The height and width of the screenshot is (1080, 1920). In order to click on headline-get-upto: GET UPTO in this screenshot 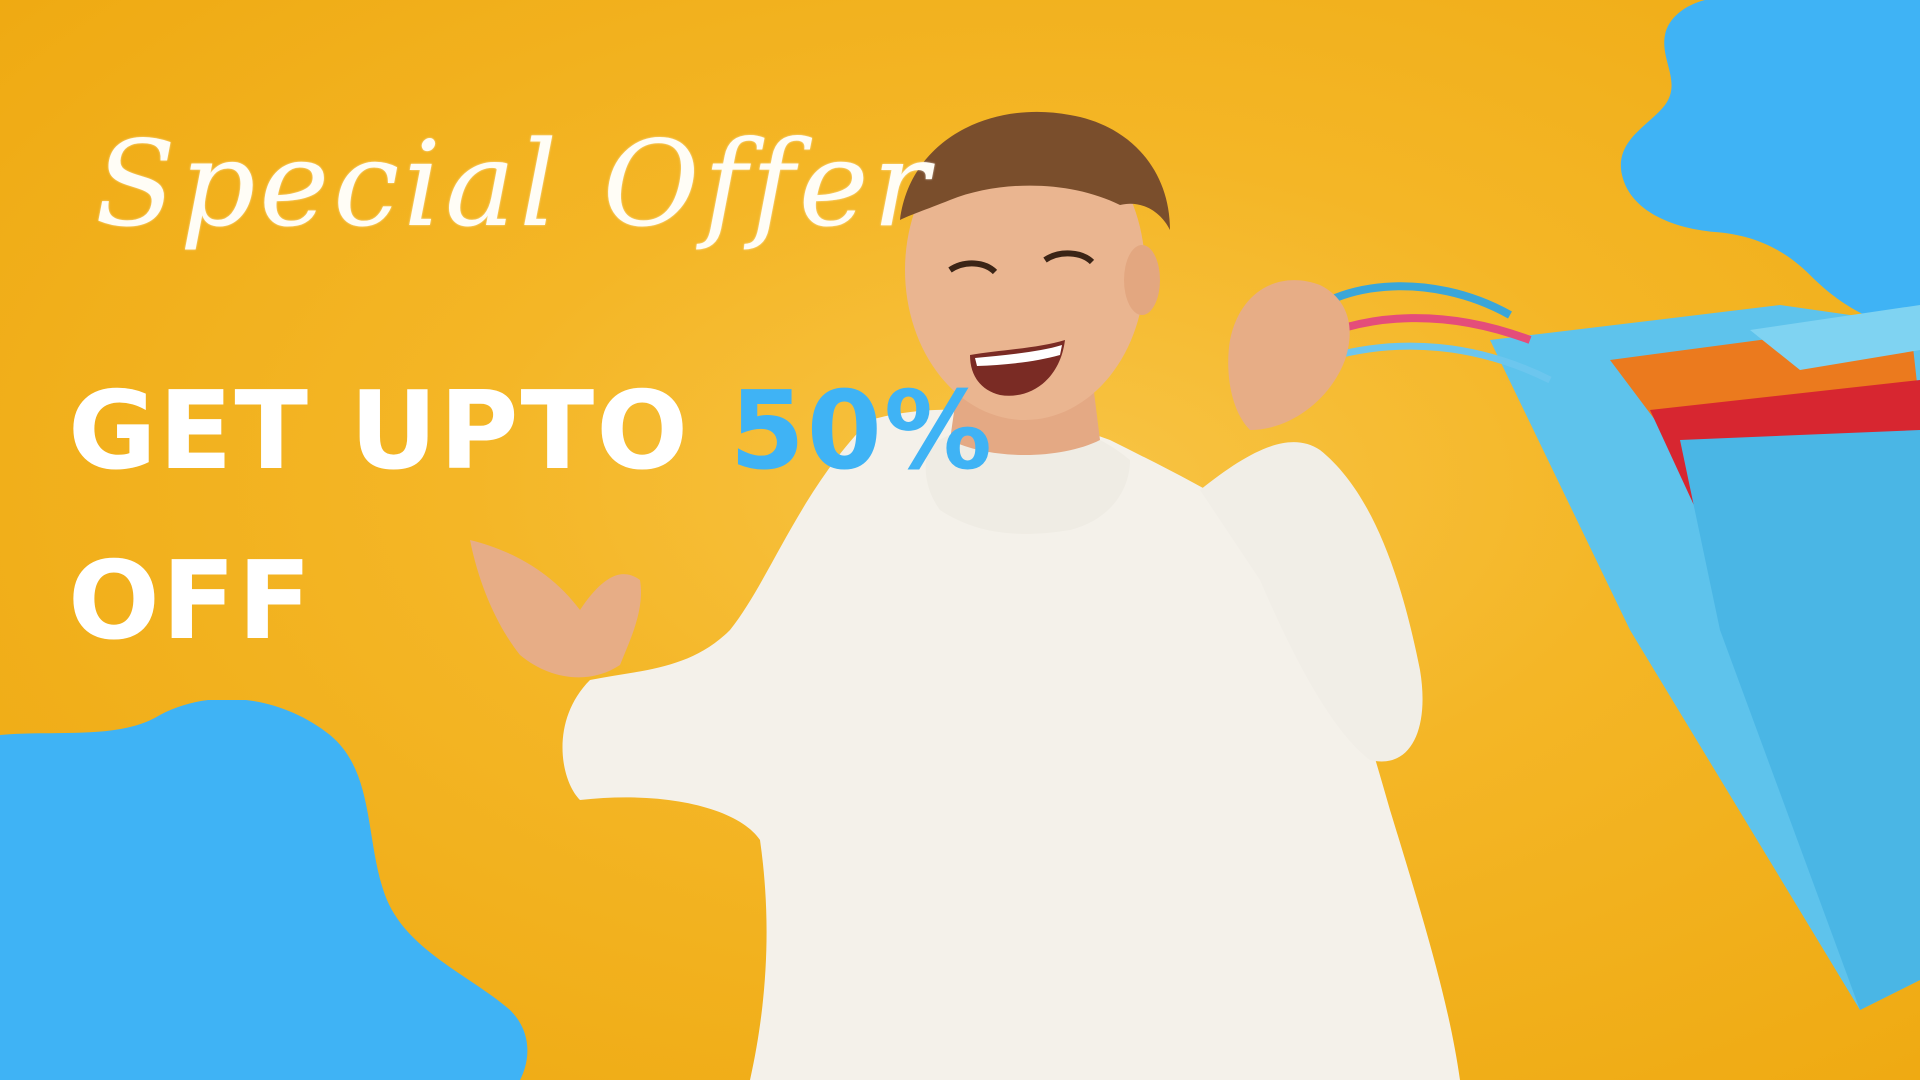, I will do `click(379, 431)`.